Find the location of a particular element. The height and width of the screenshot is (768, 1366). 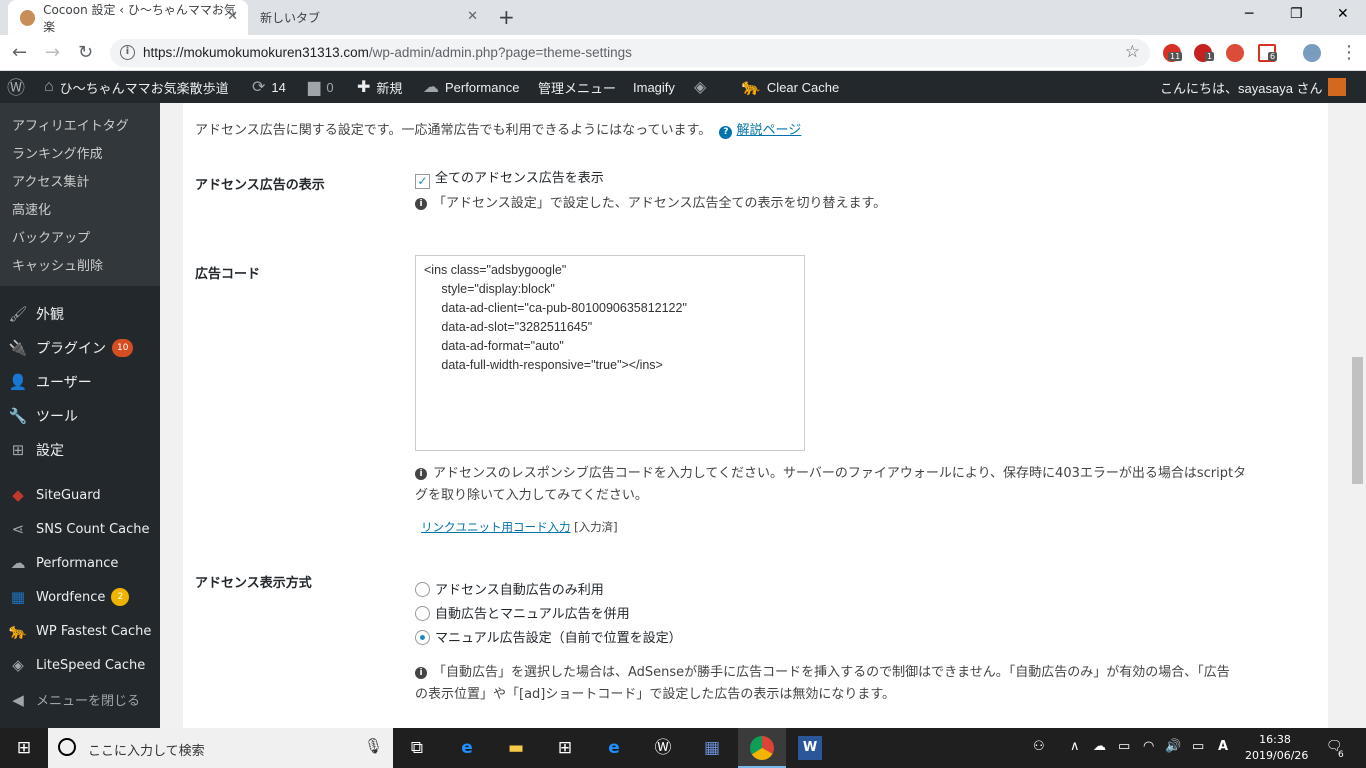

adsense-display-checkbox: ✓ 全てのアドセンス広告を表示 is located at coordinates (509, 178).